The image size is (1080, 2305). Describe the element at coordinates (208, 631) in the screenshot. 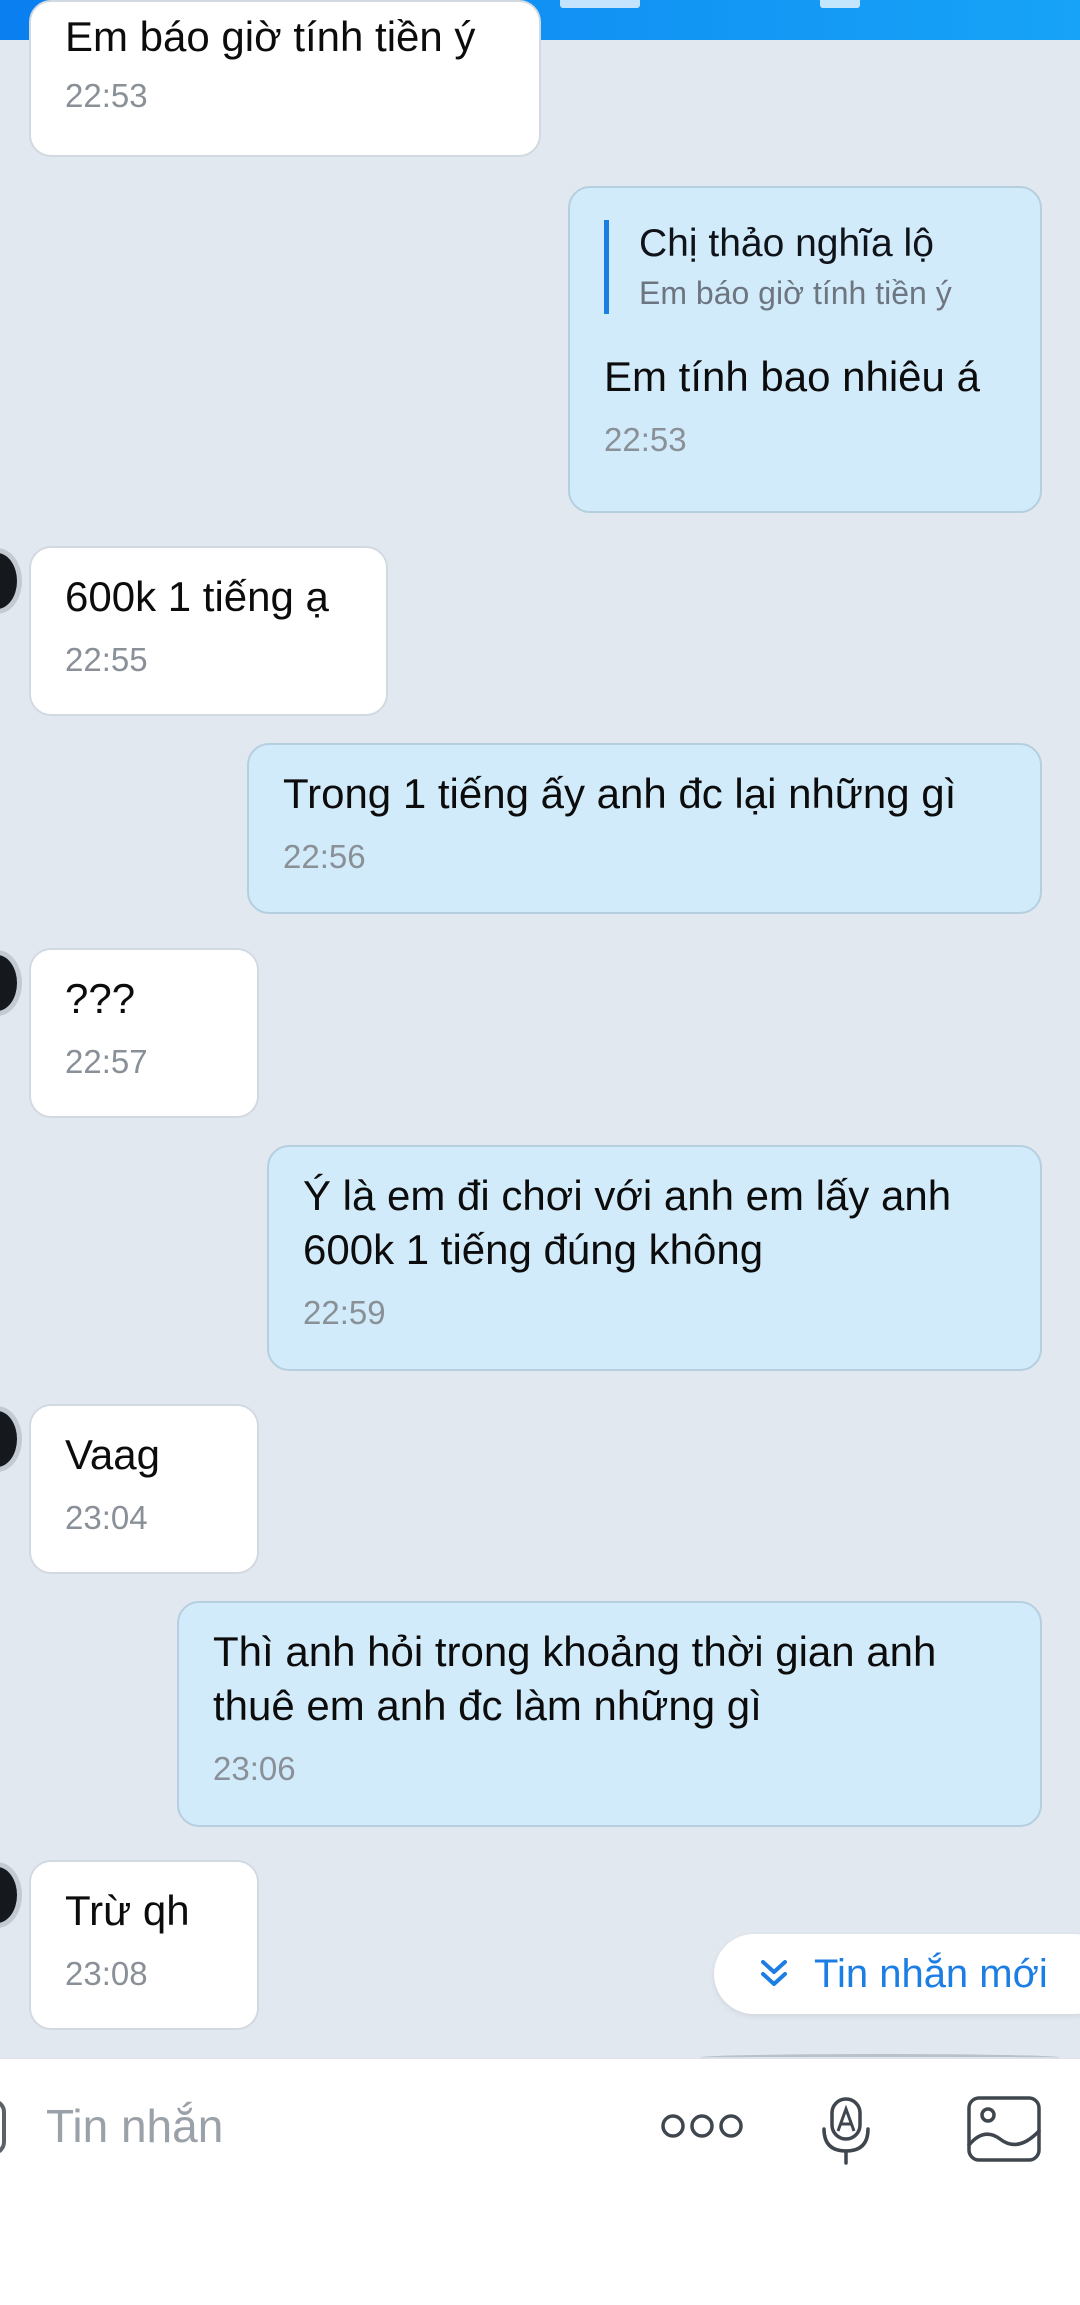

I see `incoming-message: 600k 1 tiếng ạ 22:55` at that location.